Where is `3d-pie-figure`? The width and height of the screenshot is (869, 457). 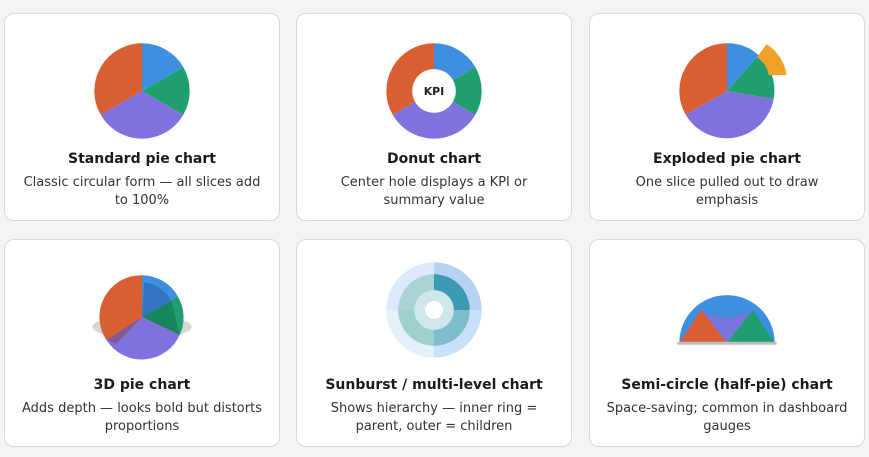 3d-pie-figure is located at coordinates (142, 317).